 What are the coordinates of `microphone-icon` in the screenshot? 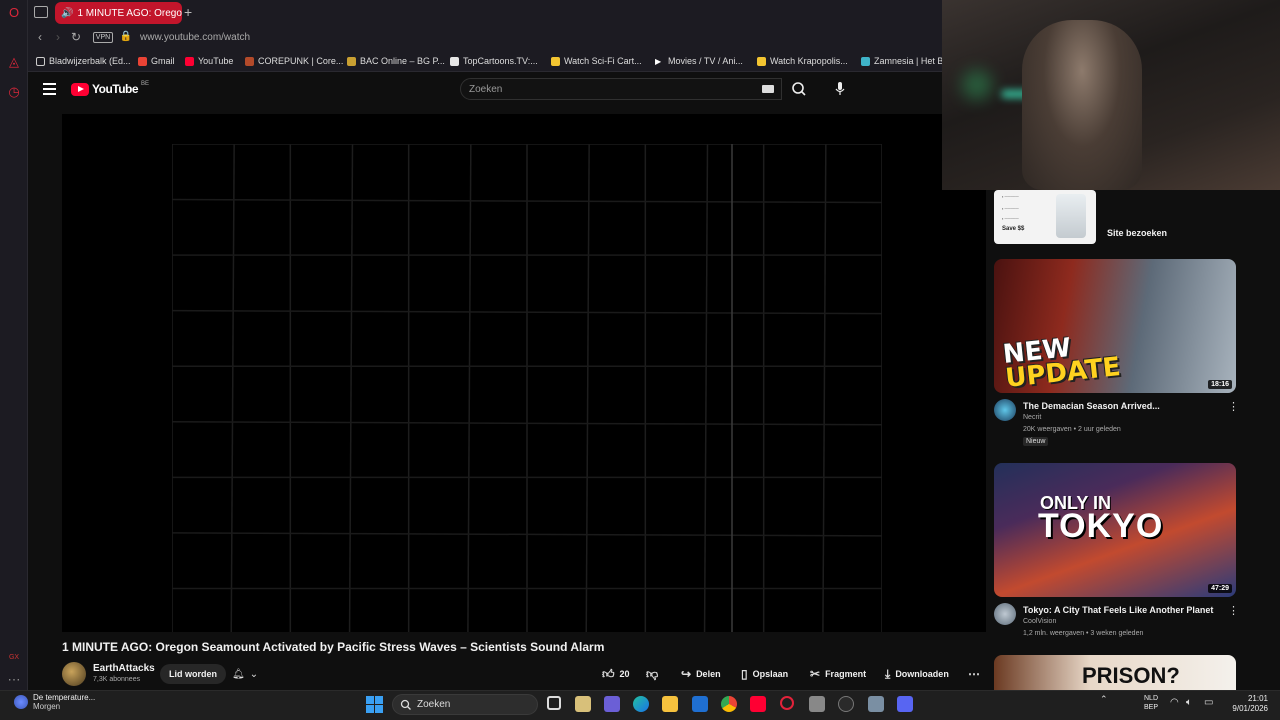 It's located at (840, 88).